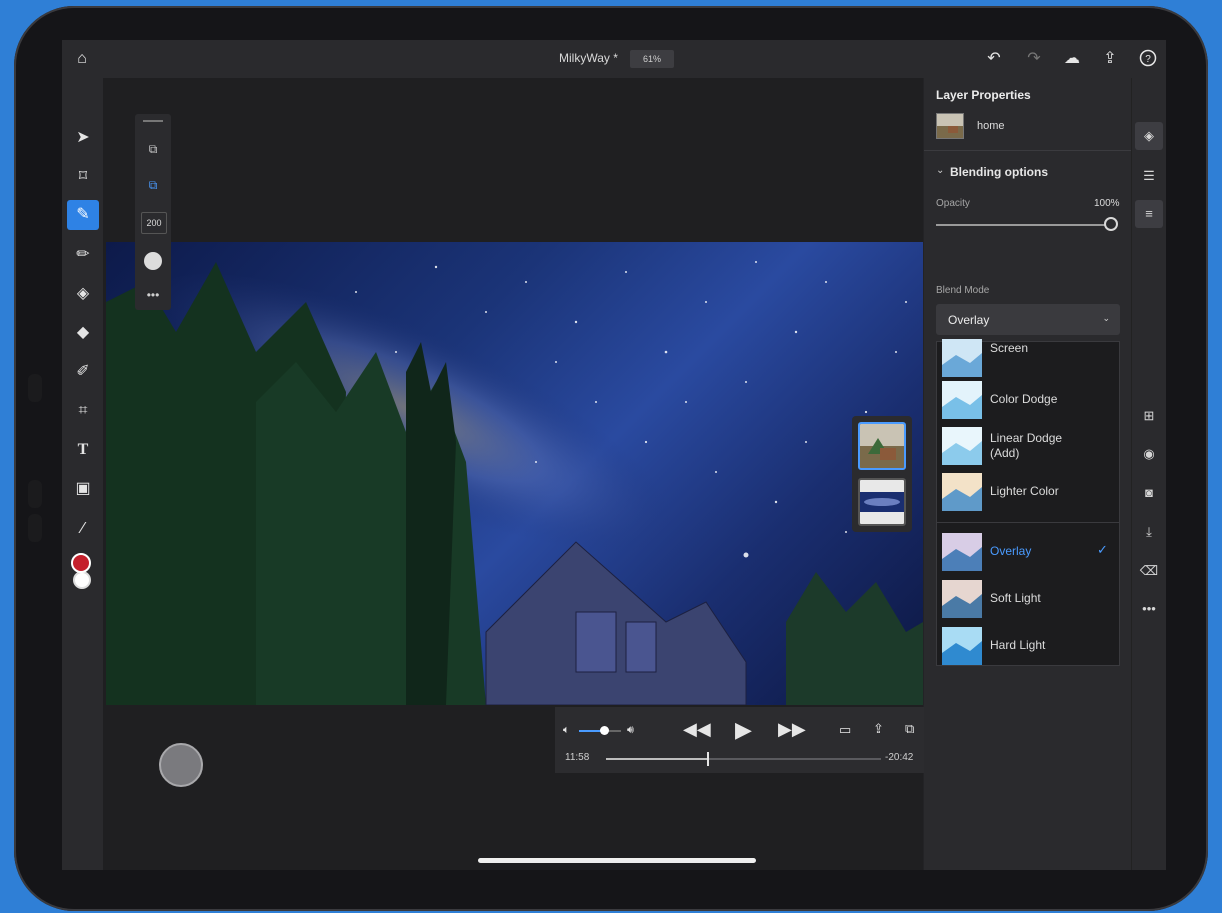 The height and width of the screenshot is (913, 1222). Describe the element at coordinates (82, 59) in the screenshot. I see `home-icon: ⌂` at that location.